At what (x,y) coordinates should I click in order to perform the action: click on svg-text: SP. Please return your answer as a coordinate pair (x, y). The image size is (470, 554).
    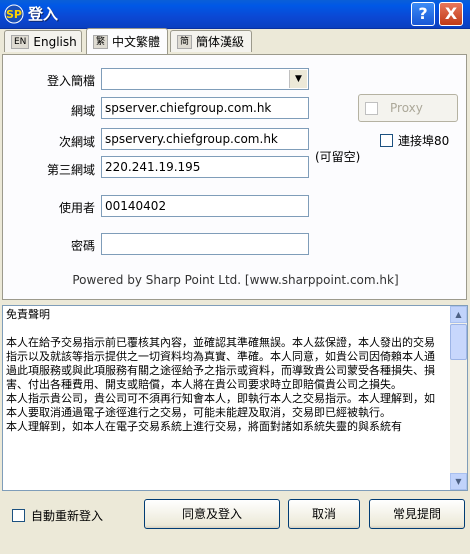
    Looking at the image, I should click on (14, 14).